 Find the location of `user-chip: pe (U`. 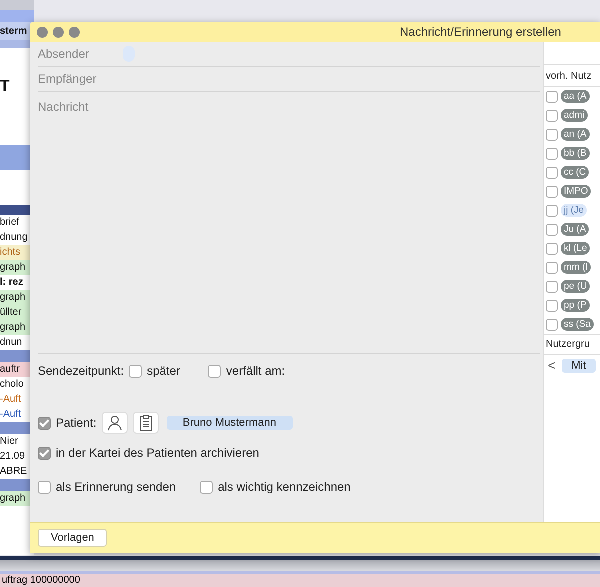

user-chip: pe (U is located at coordinates (575, 286).